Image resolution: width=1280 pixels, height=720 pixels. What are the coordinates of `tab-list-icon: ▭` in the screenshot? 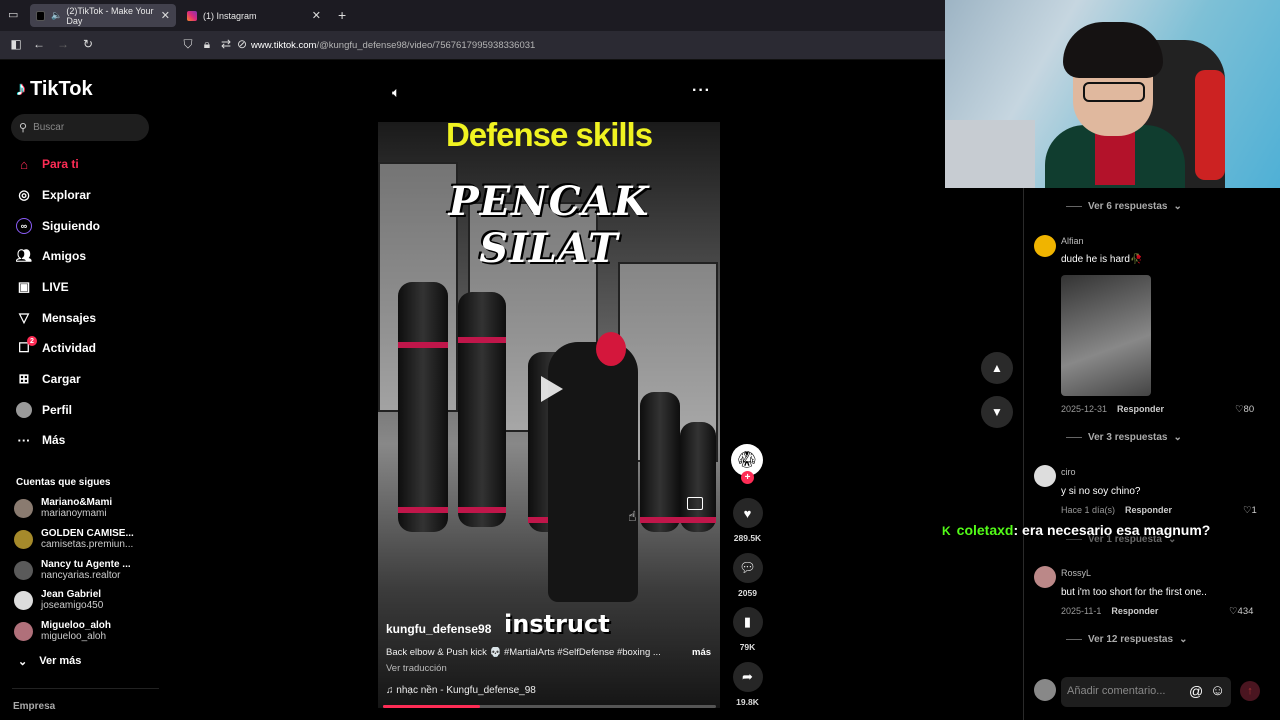 It's located at (13, 14).